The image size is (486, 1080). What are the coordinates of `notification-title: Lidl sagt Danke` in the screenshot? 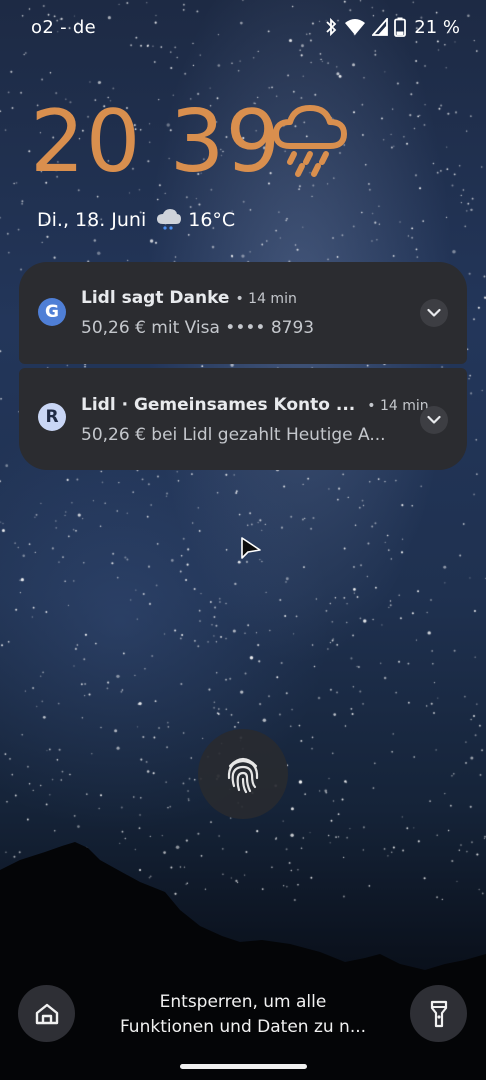 It's located at (155, 298).